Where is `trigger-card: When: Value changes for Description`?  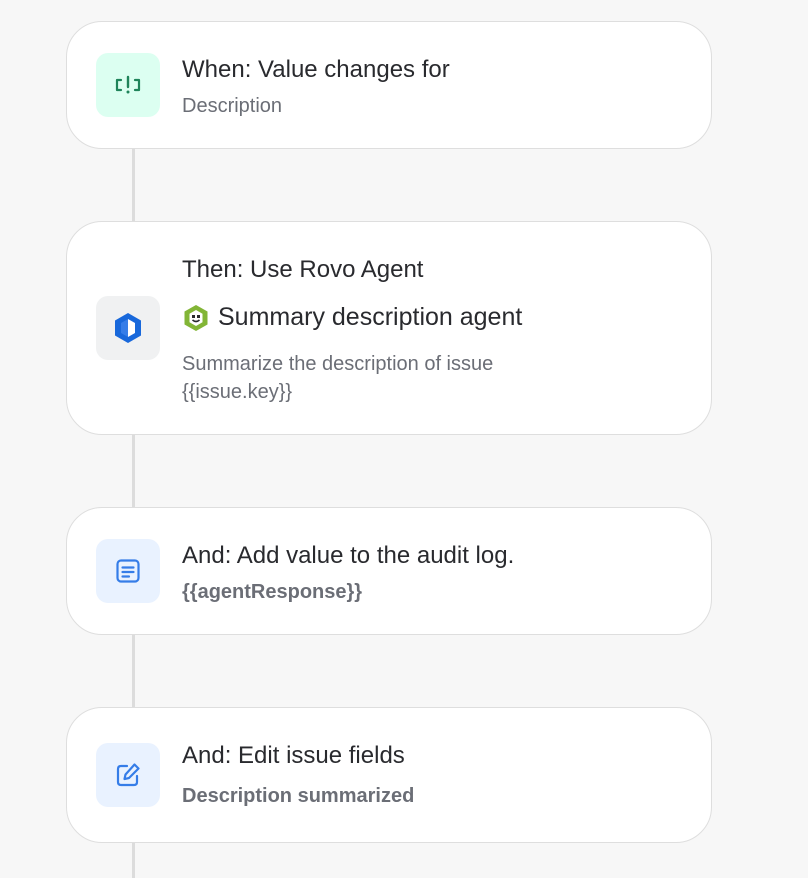 trigger-card: When: Value changes for Description is located at coordinates (389, 85).